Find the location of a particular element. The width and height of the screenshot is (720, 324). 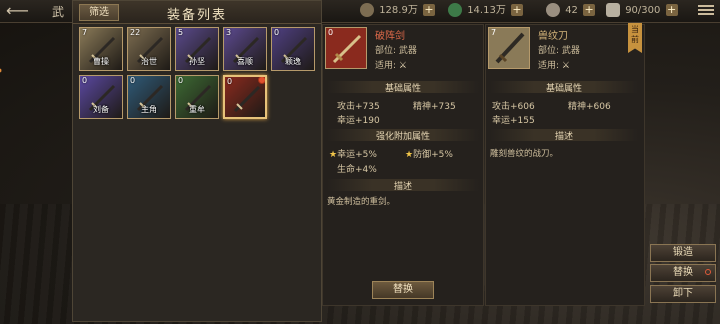

equipment-slot: 0 主角 is located at coordinates (149, 97).